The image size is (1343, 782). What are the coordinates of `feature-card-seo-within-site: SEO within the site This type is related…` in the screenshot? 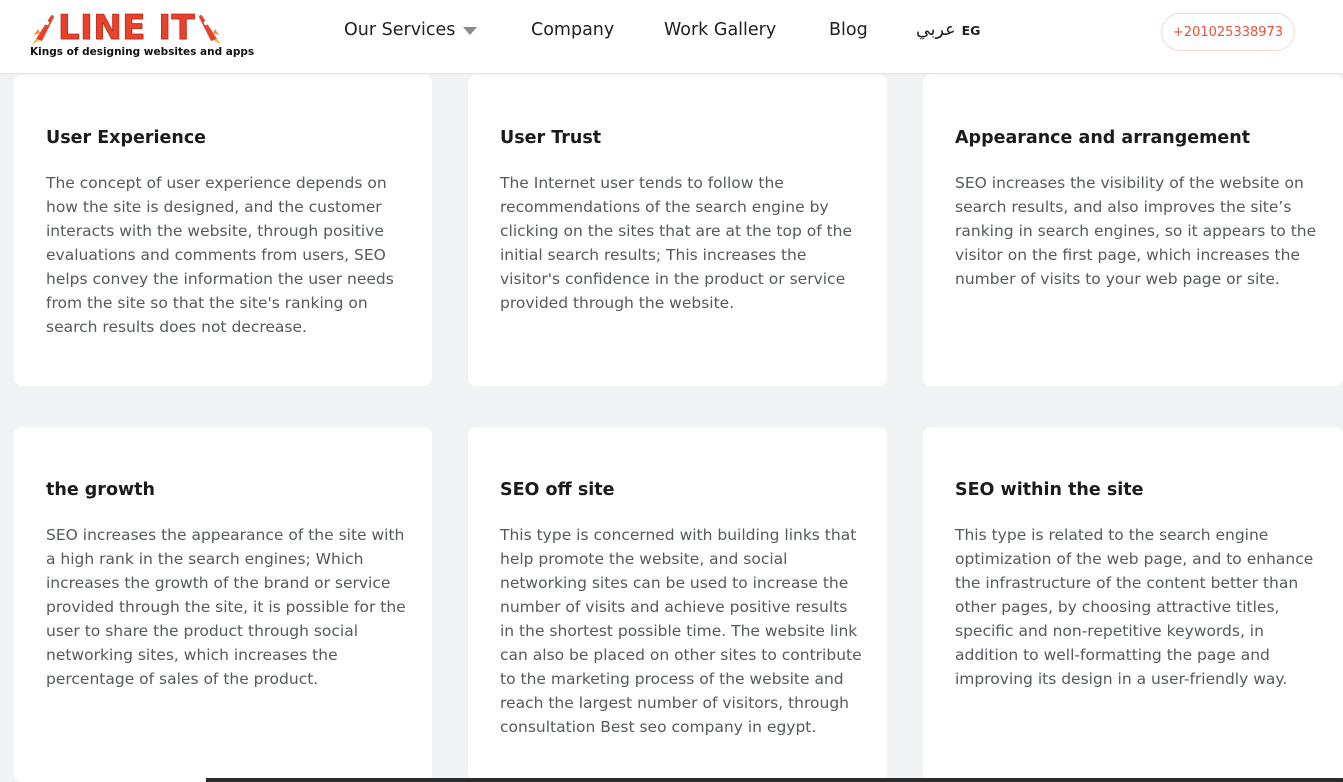 It's located at (1133, 604).